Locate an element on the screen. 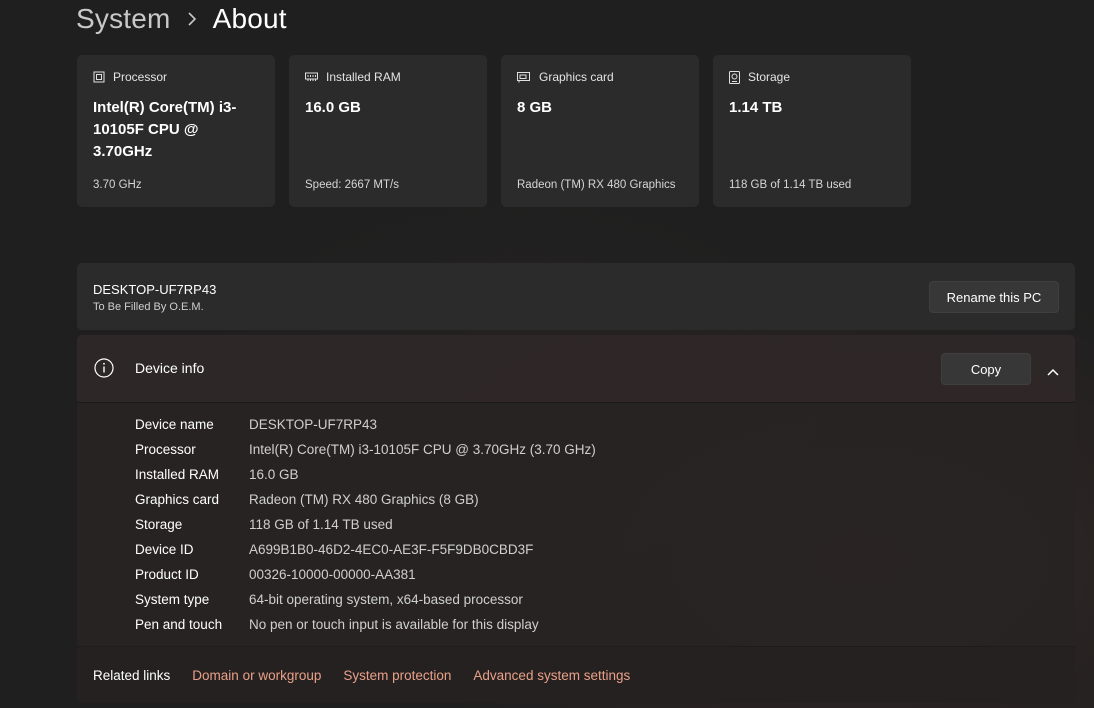  device-info-title: Device info is located at coordinates (170, 368).